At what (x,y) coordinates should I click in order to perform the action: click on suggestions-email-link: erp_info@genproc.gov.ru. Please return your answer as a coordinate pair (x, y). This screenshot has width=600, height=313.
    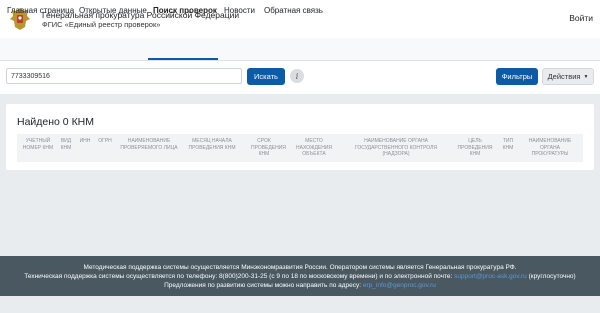
    Looking at the image, I should click on (399, 285).